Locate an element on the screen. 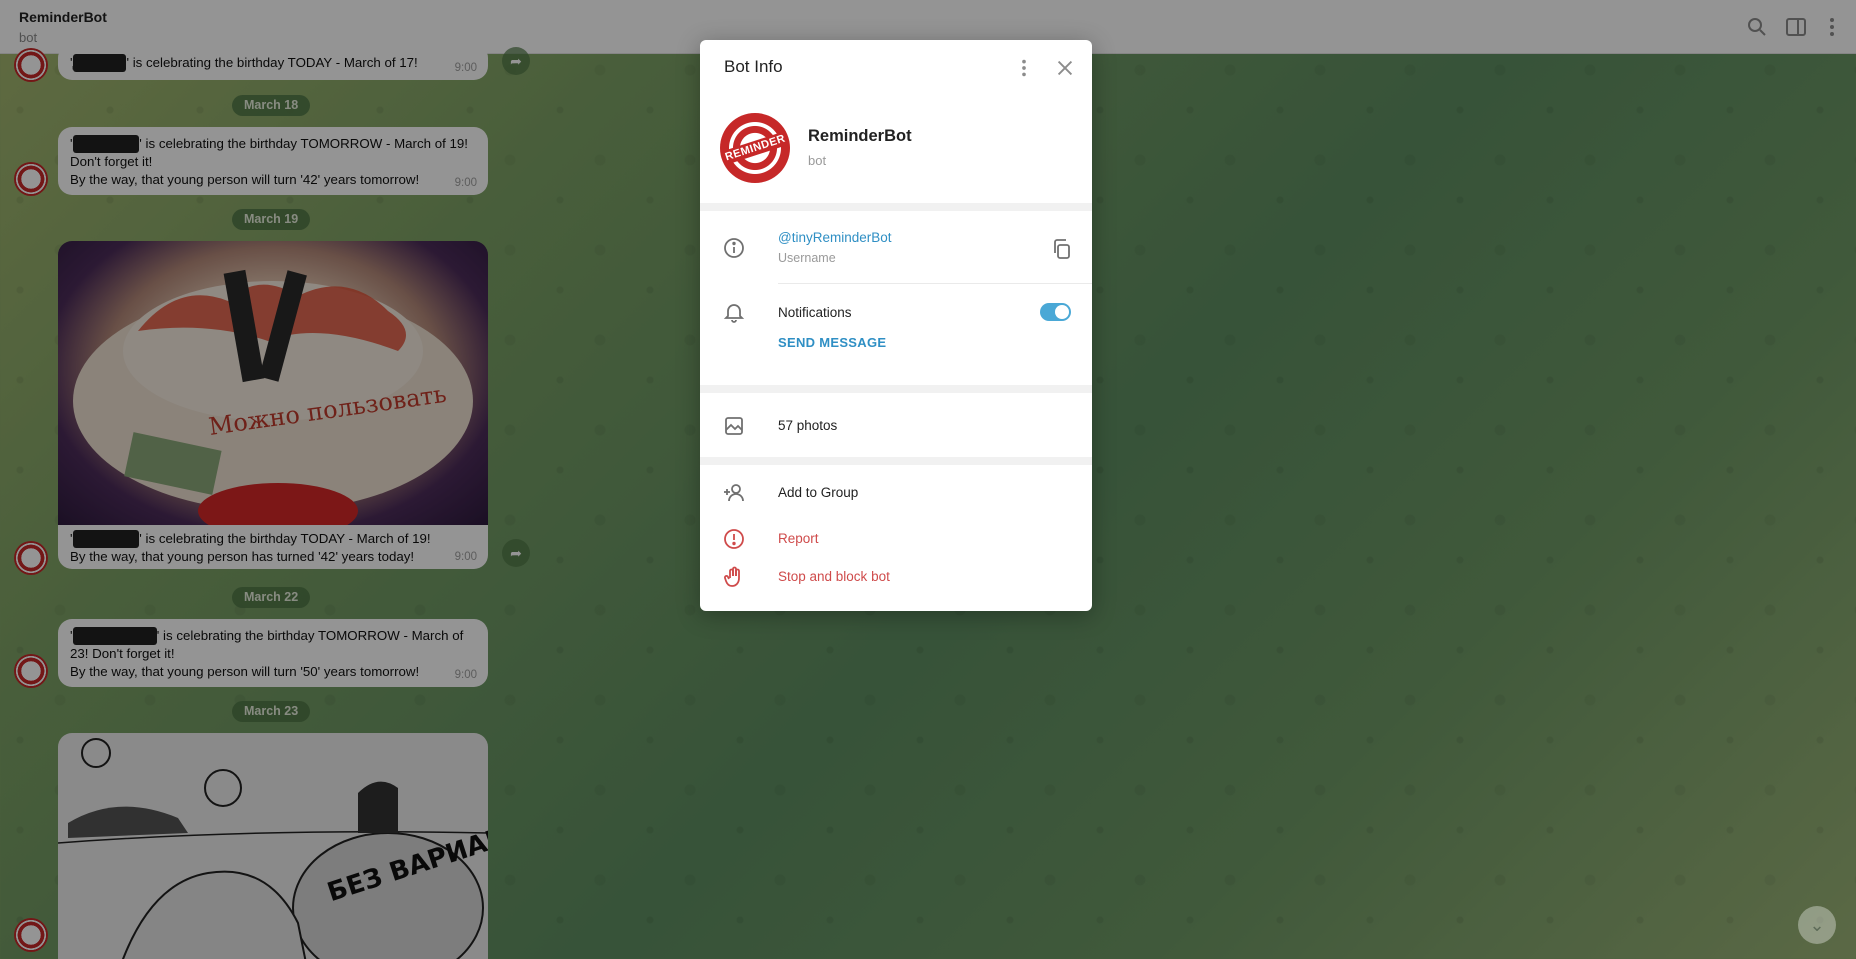 This screenshot has width=1856, height=959. bot-avatar: REMINDER is located at coordinates (755, 148).